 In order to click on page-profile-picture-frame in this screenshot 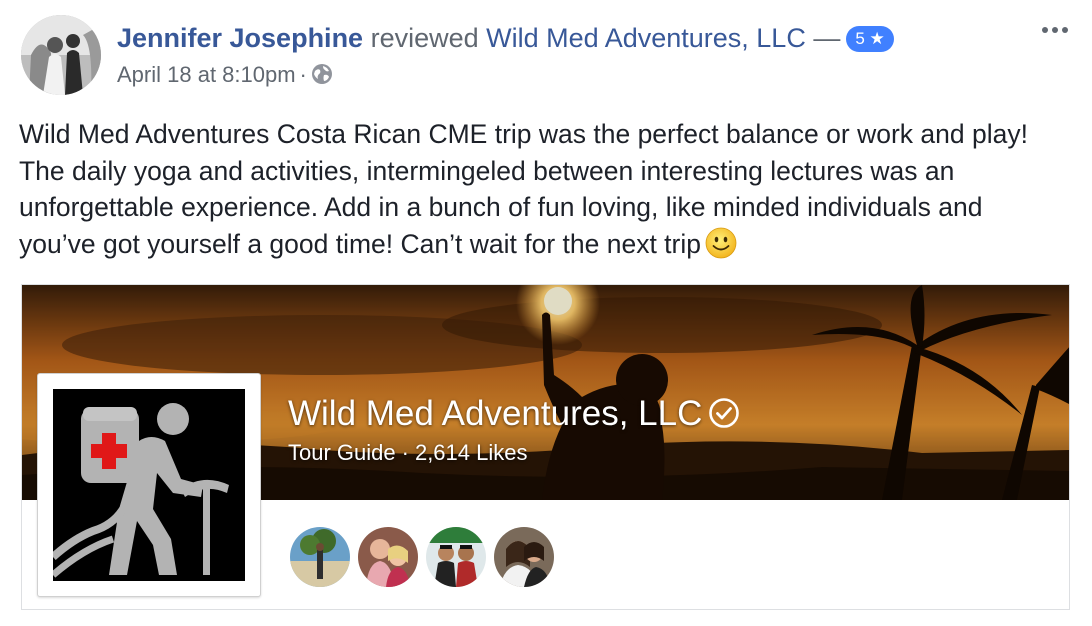, I will do `click(149, 485)`.